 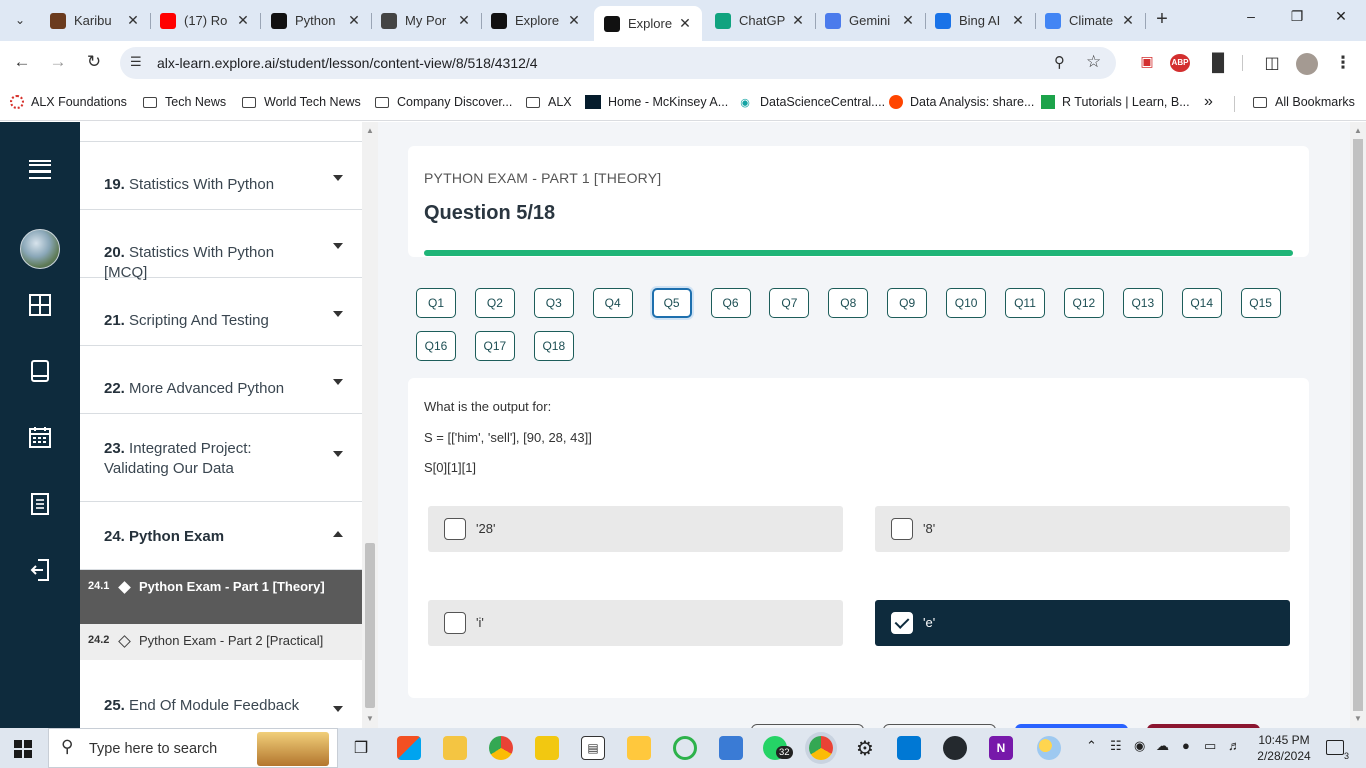 I want to click on tab-my-por: My Por ✕, so click(x=426, y=20).